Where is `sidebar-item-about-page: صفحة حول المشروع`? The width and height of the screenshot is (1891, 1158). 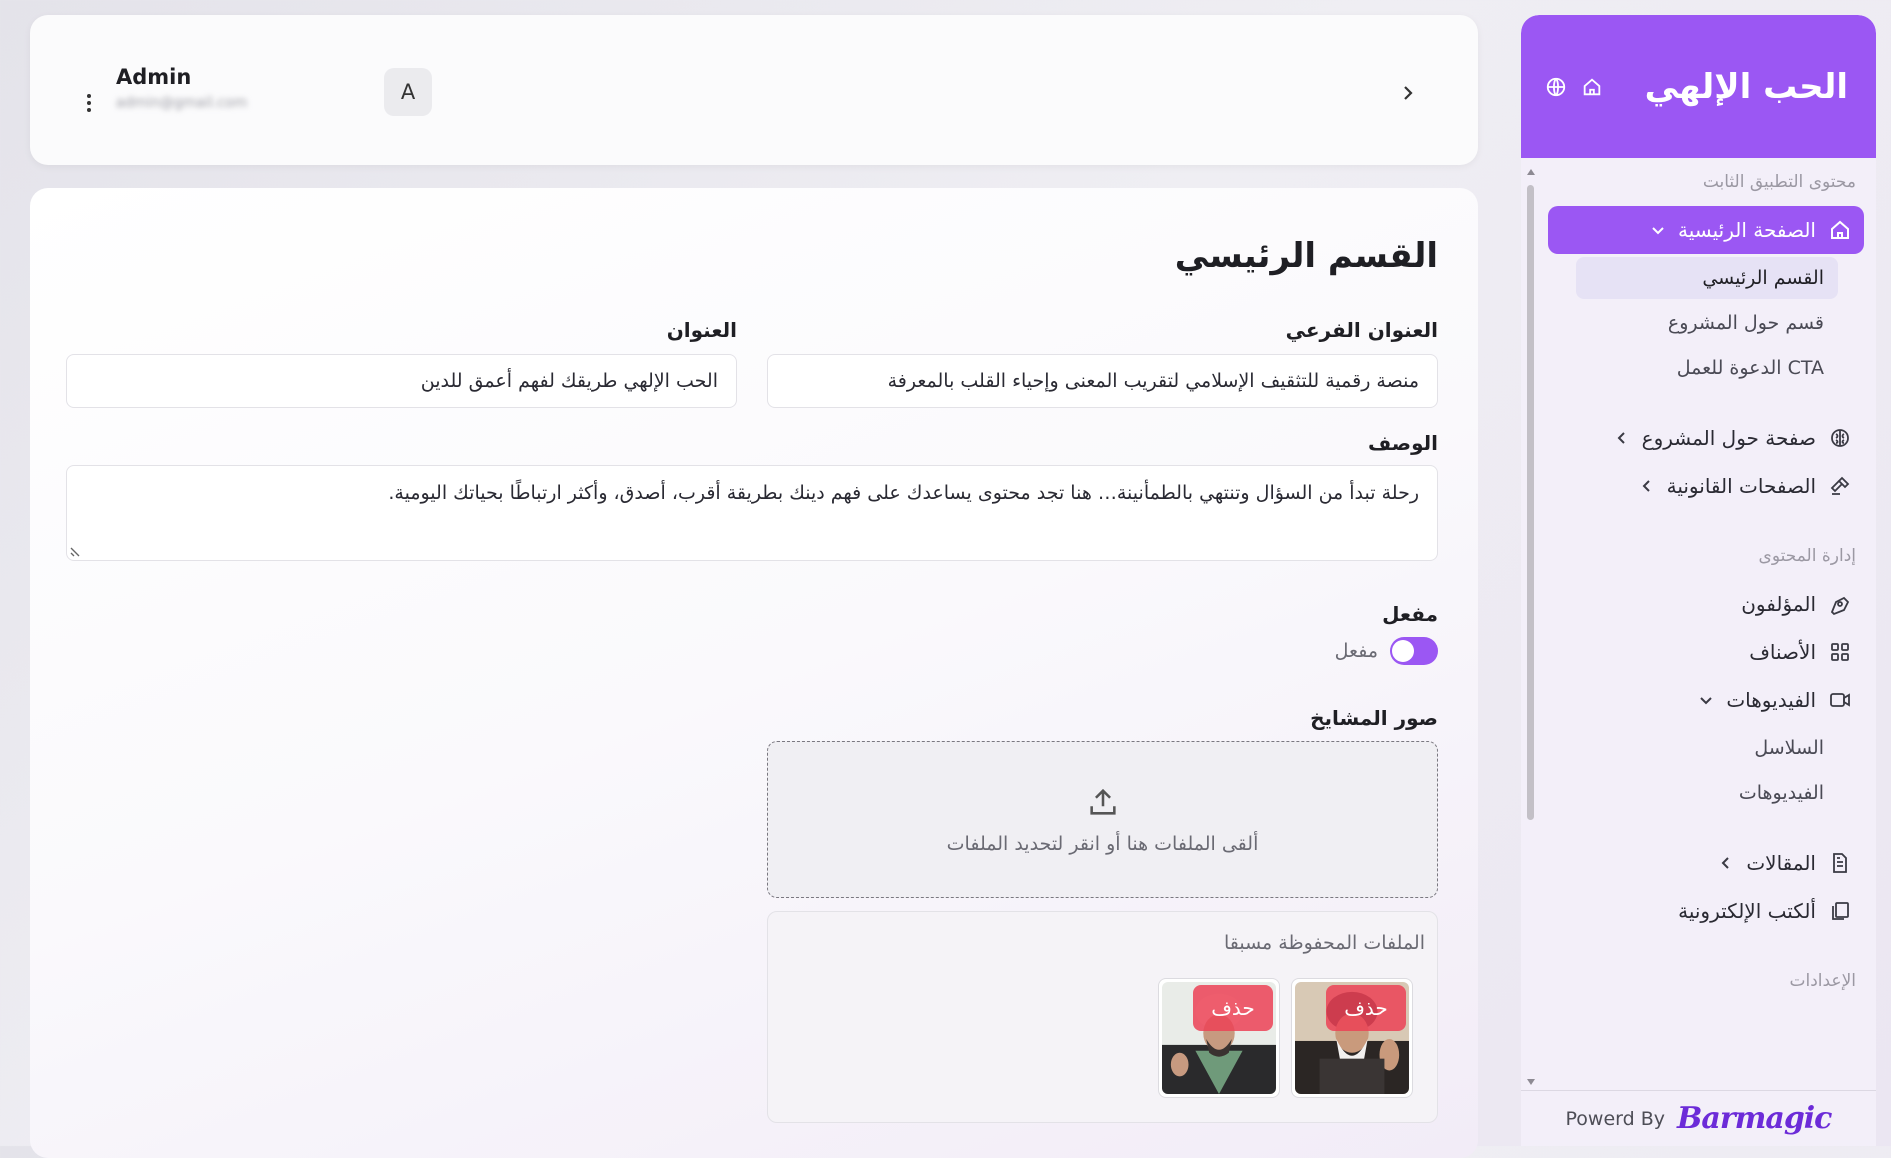
sidebar-item-about-page: صفحة حول المشروع is located at coordinates (1706, 438).